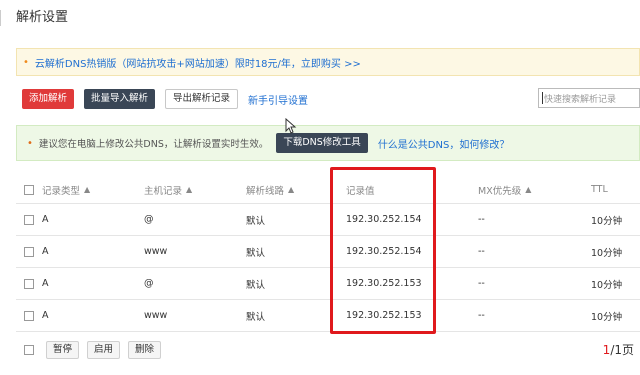  What do you see at coordinates (322, 143) in the screenshot?
I see `download-dns-tool-button: 下载DNS修改工具` at bounding box center [322, 143].